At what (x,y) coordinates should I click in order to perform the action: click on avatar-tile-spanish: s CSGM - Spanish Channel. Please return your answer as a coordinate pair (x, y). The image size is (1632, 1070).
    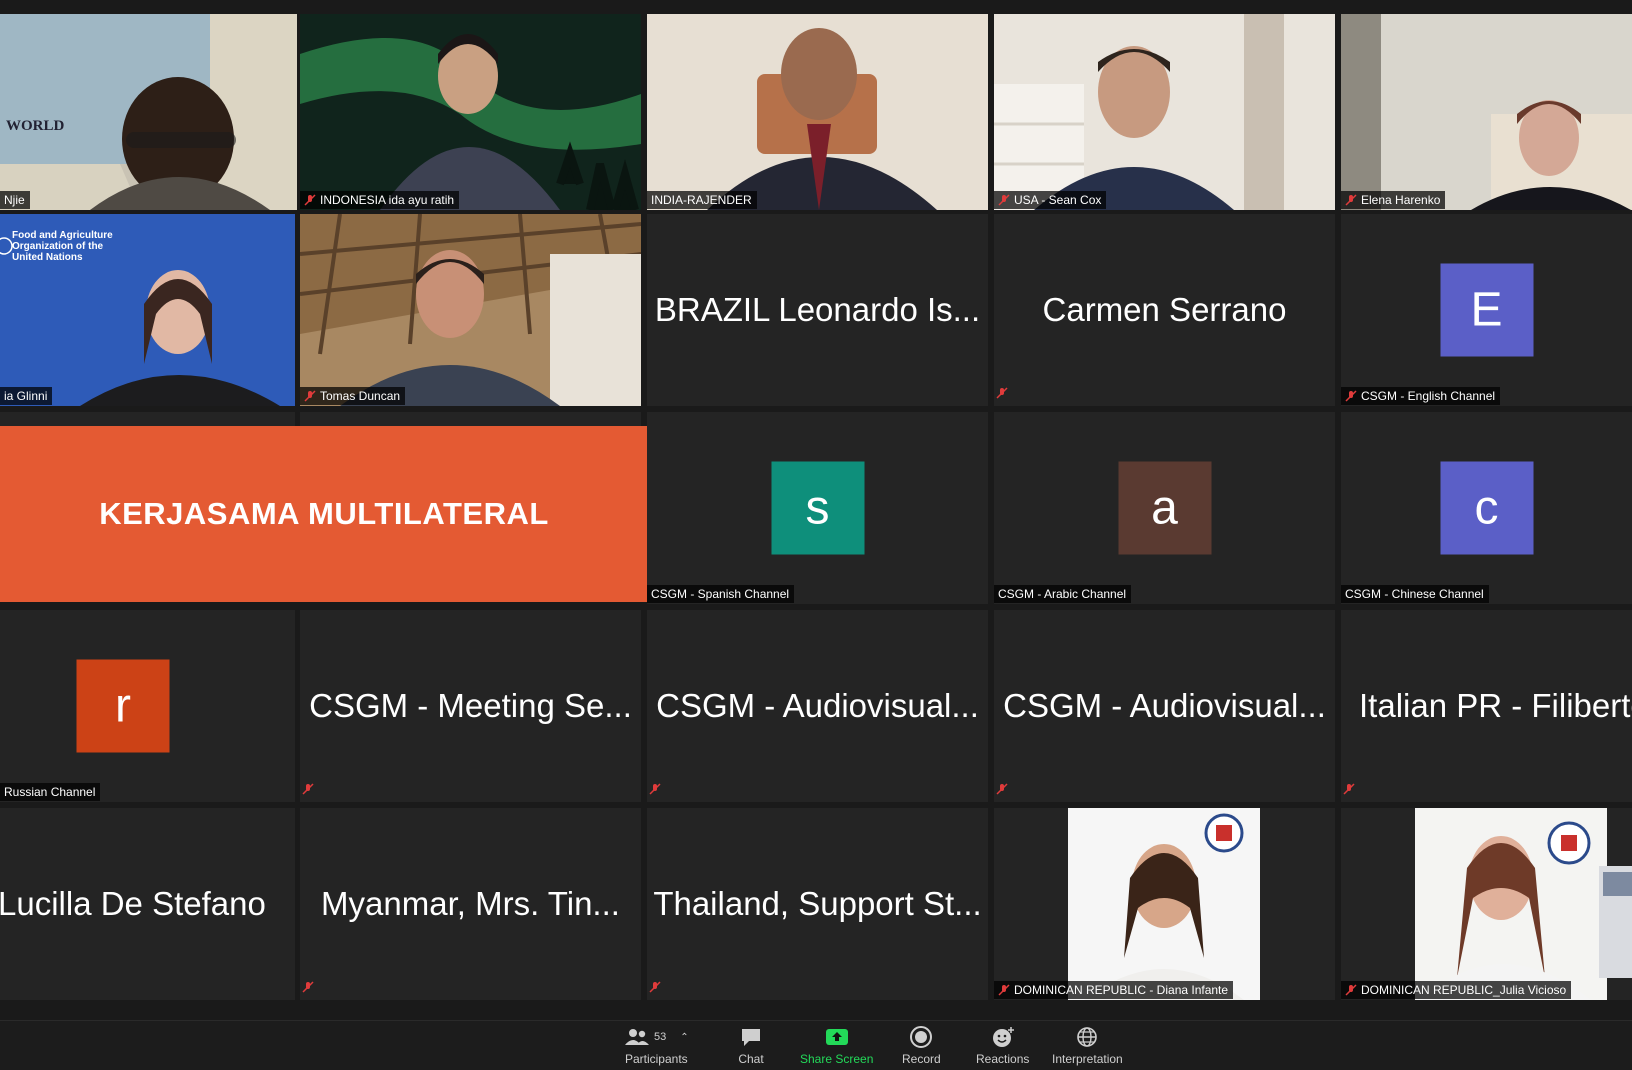
    Looking at the image, I should click on (817, 508).